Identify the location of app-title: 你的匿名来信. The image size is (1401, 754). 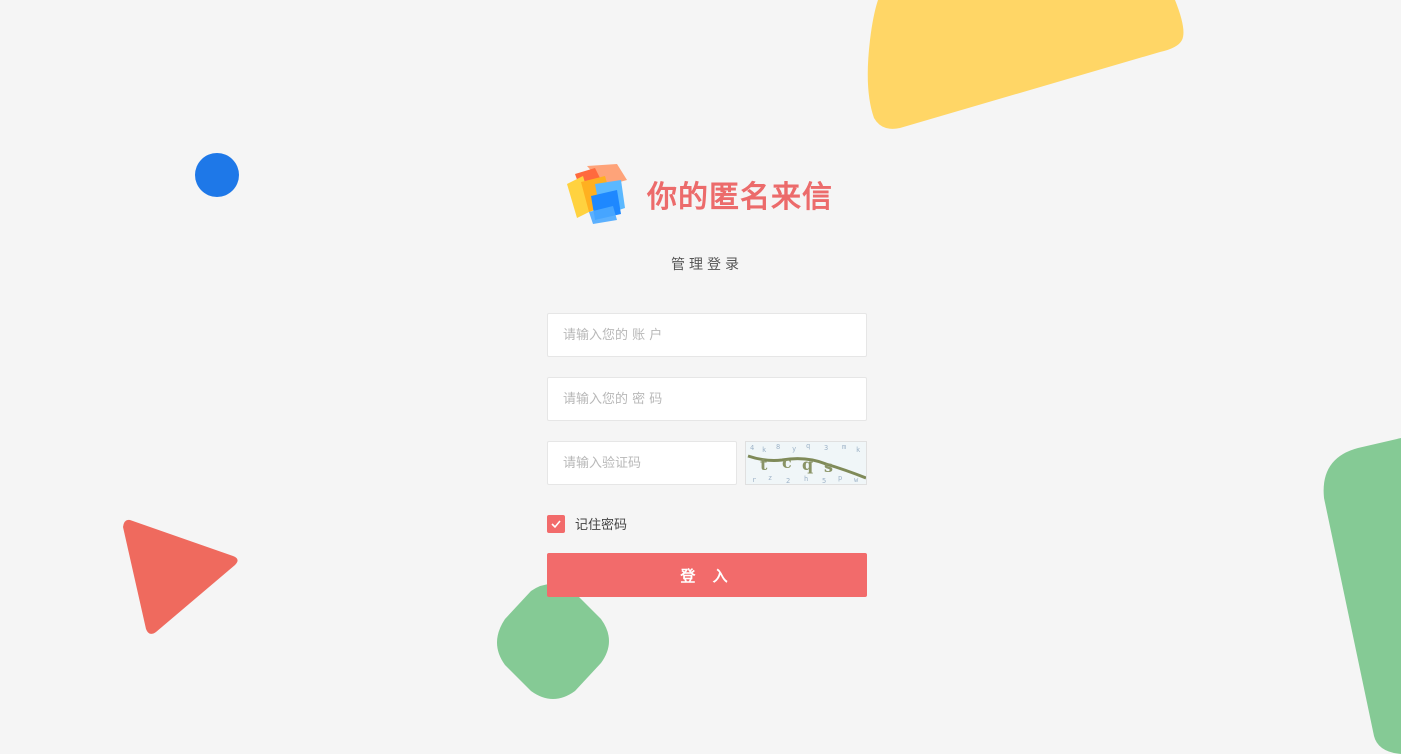
(740, 197).